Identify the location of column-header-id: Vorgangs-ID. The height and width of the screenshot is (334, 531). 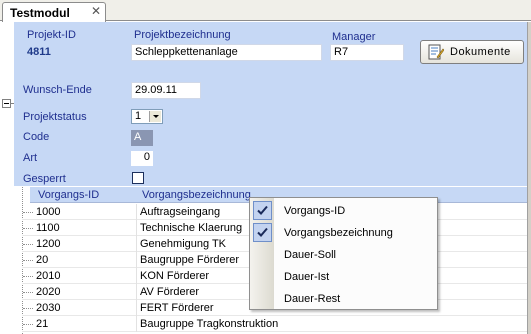
(68, 195).